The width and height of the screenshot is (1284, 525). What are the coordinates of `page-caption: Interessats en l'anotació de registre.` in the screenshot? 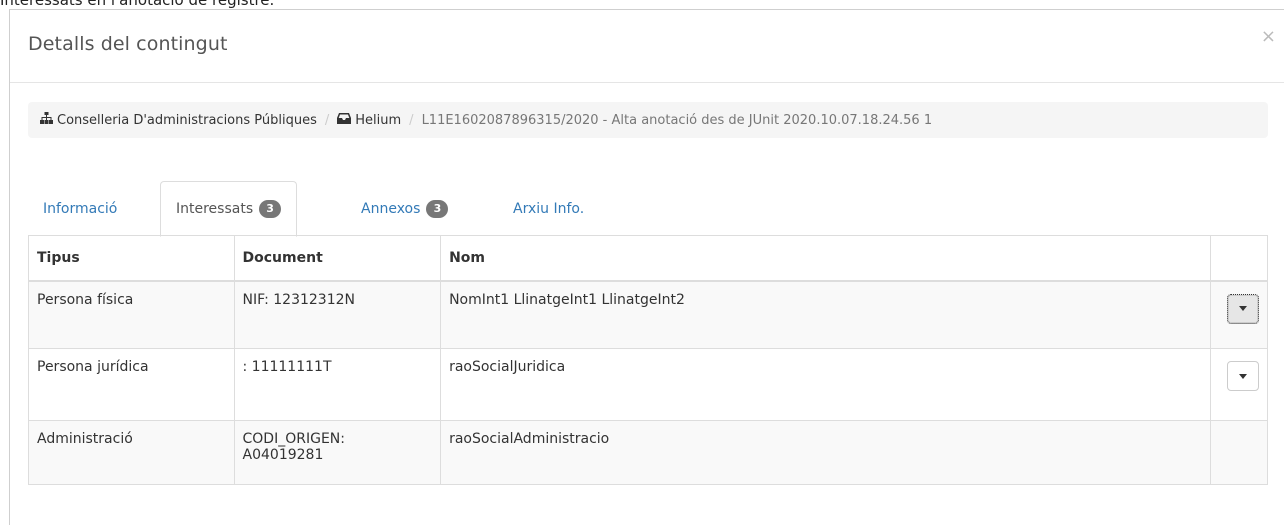 It's located at (137, 4).